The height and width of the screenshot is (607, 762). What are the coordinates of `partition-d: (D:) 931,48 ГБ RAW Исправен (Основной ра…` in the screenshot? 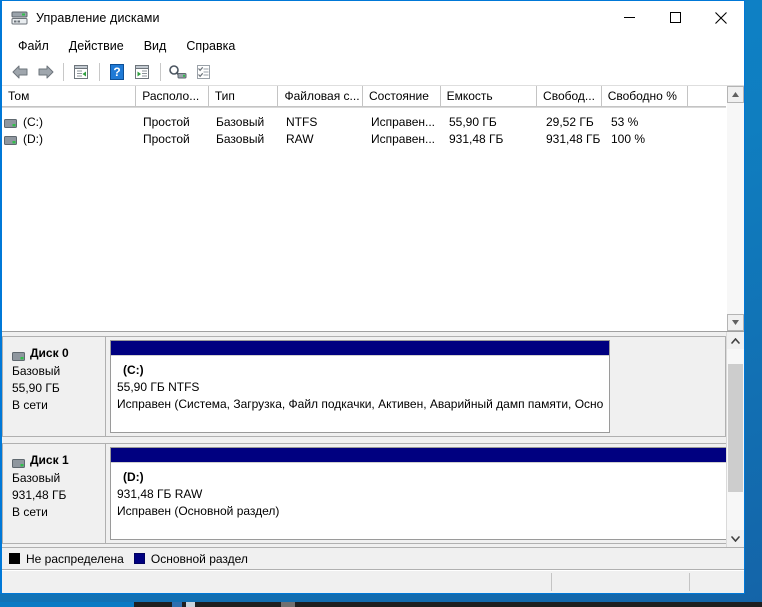 It's located at (418, 493).